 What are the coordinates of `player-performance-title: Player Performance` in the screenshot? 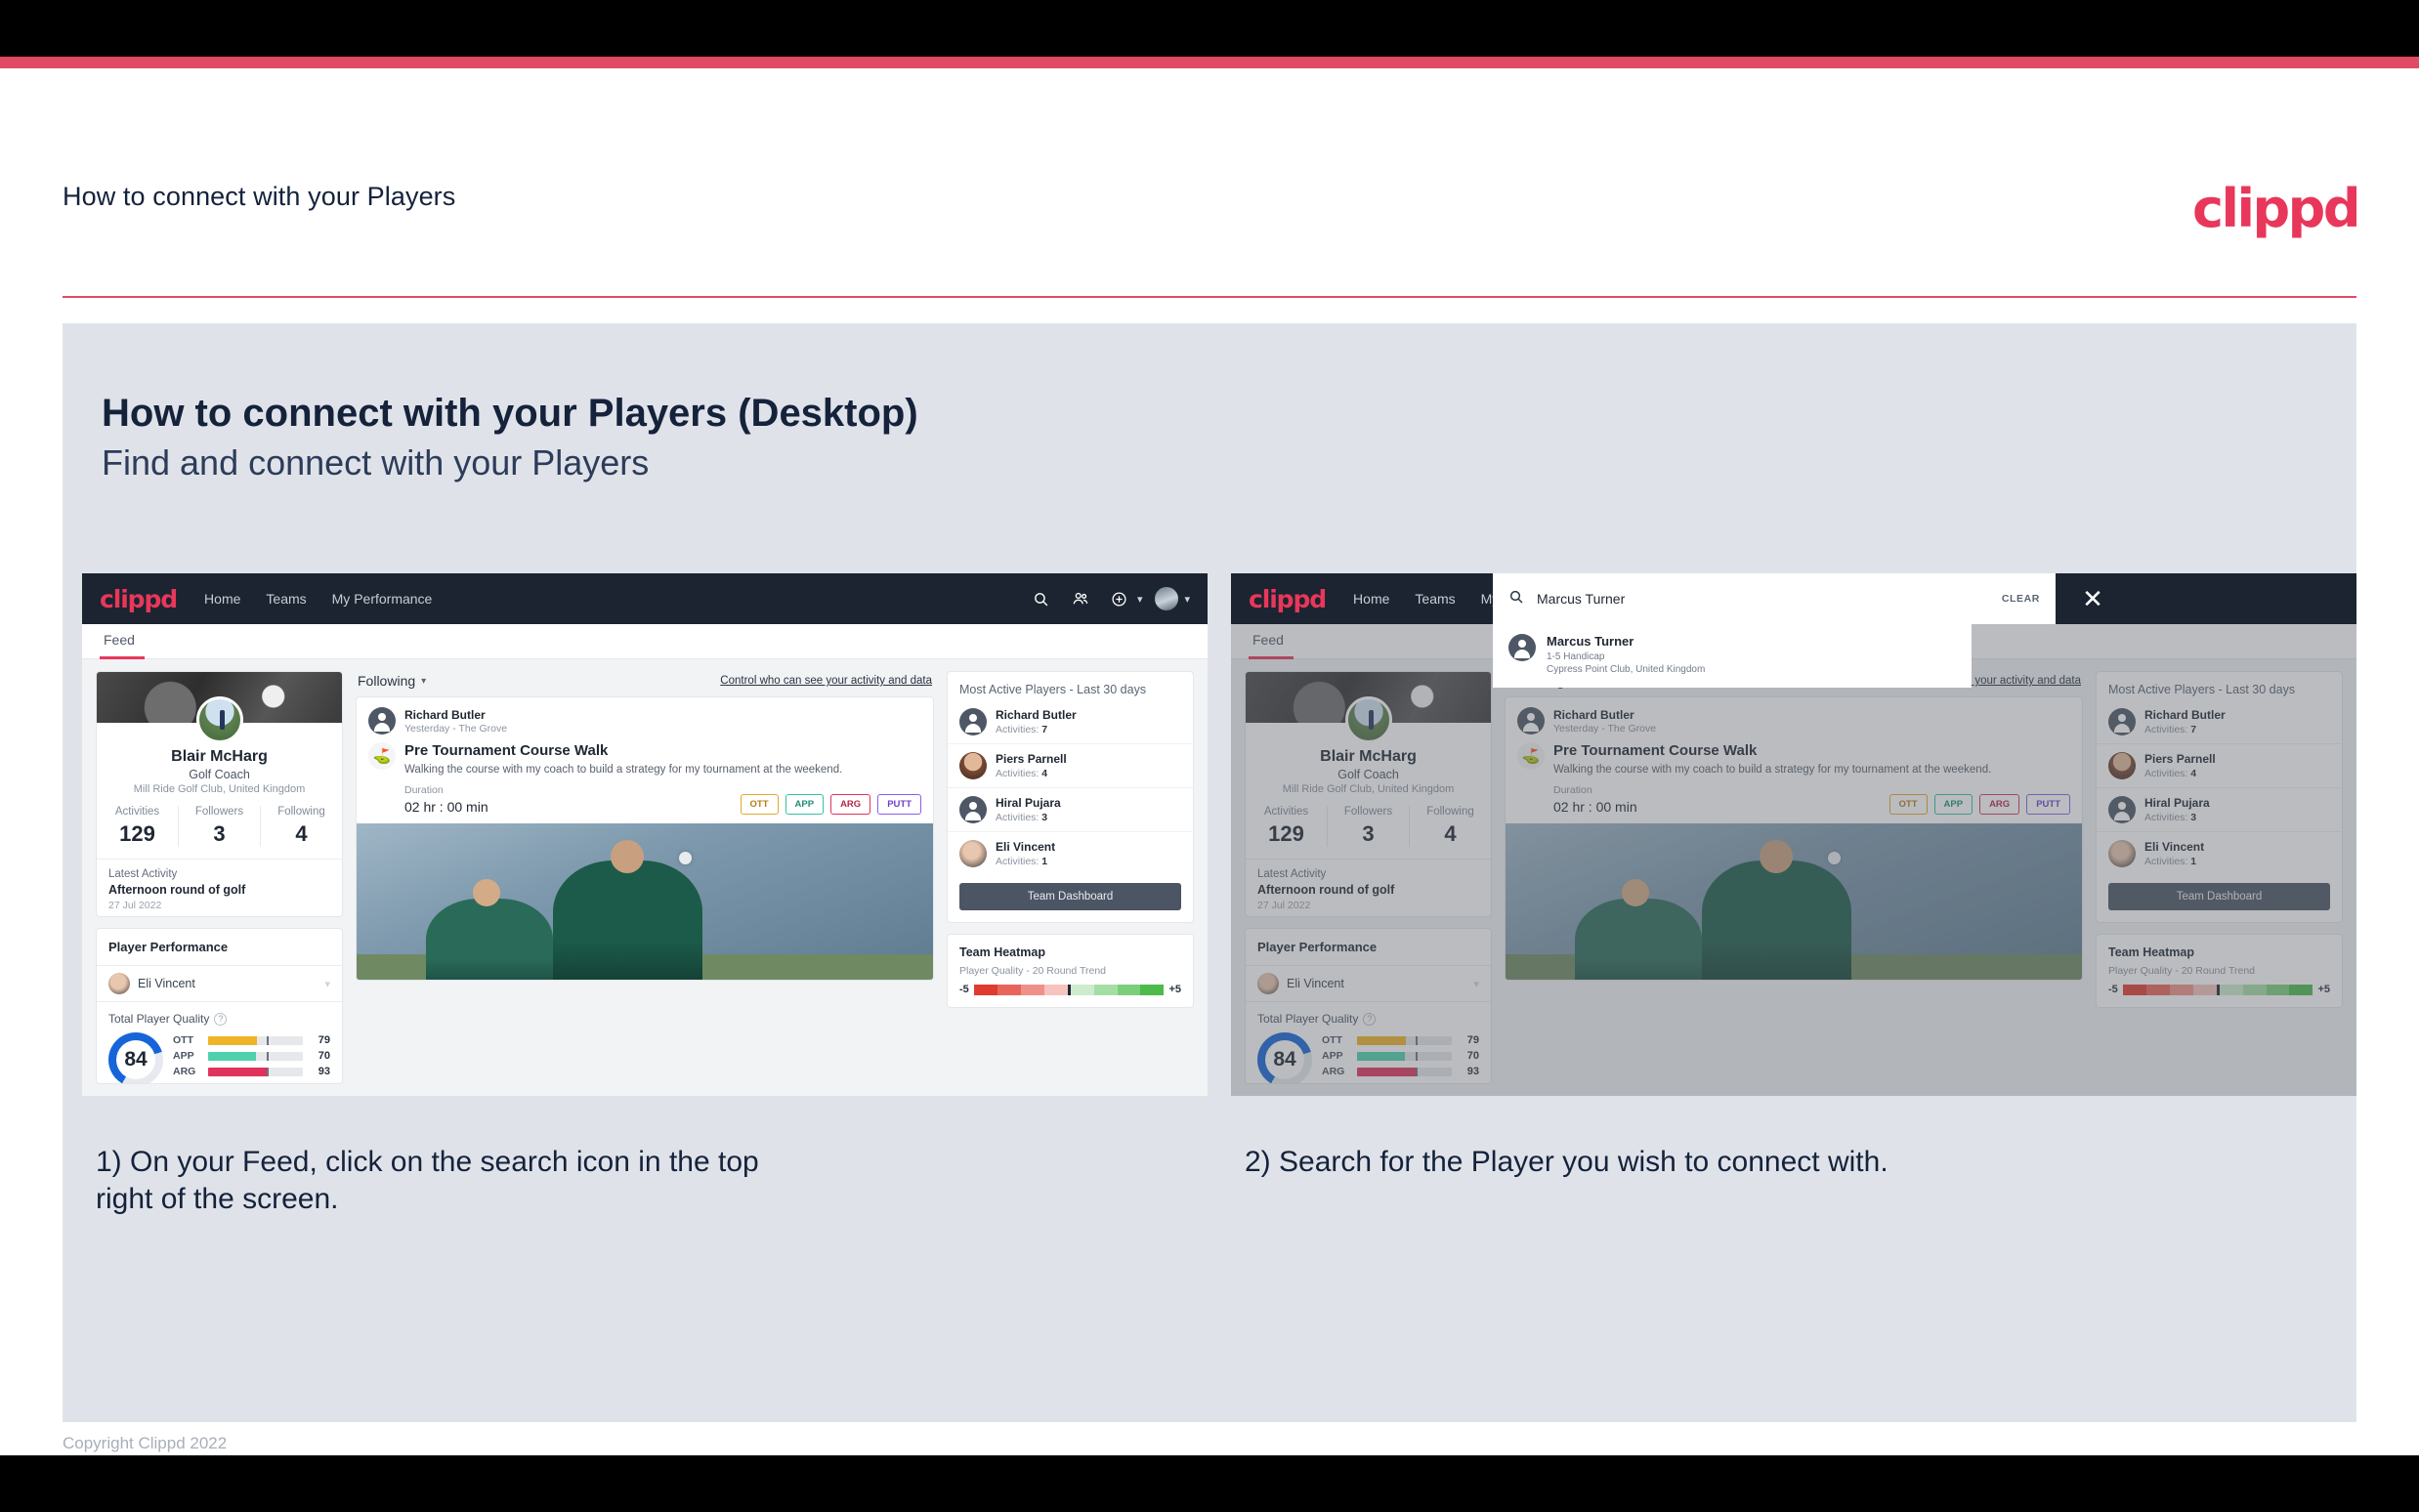 It's located at (168, 947).